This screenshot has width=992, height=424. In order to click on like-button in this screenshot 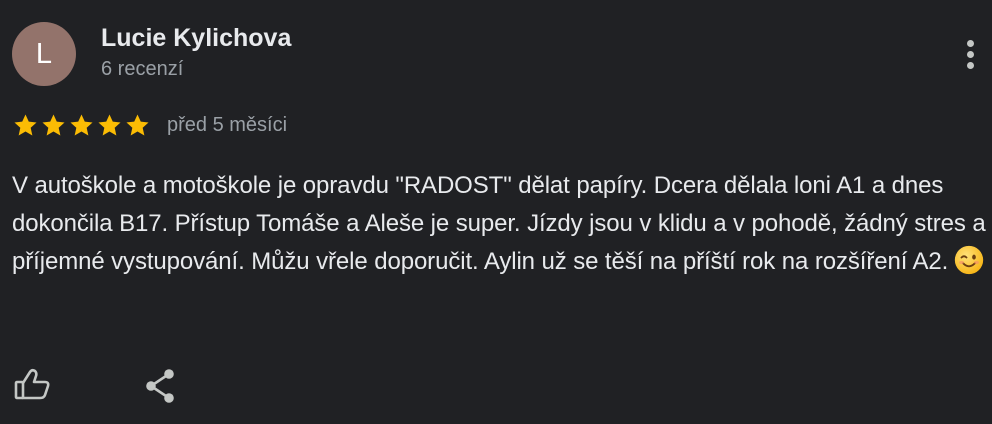, I will do `click(34, 386)`.